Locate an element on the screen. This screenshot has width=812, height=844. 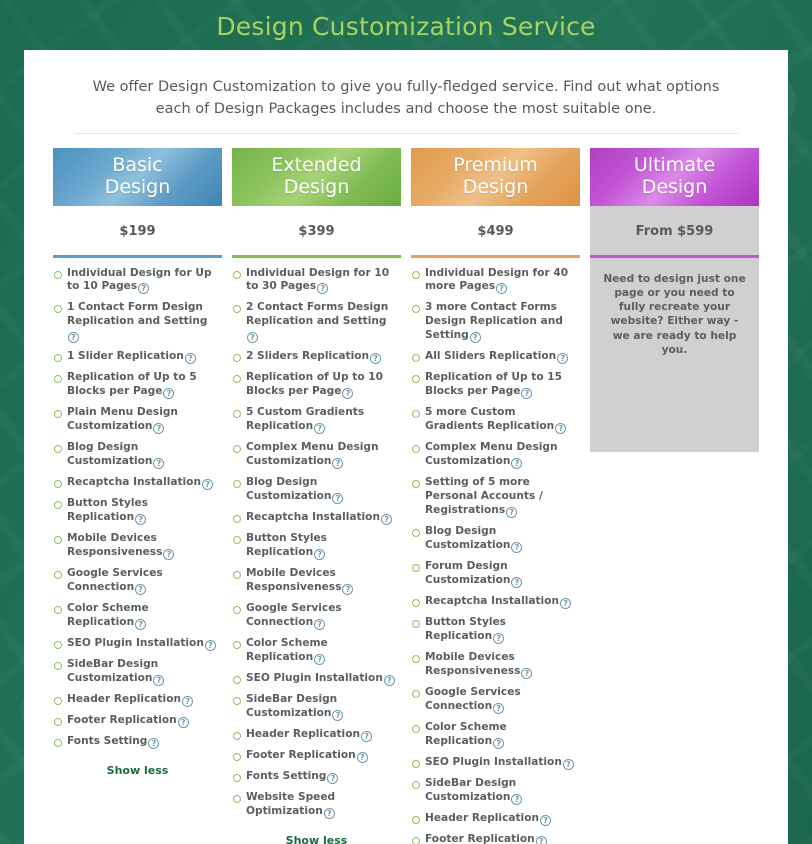
feature-label: SEO Plugin Installation is located at coordinates (314, 678).